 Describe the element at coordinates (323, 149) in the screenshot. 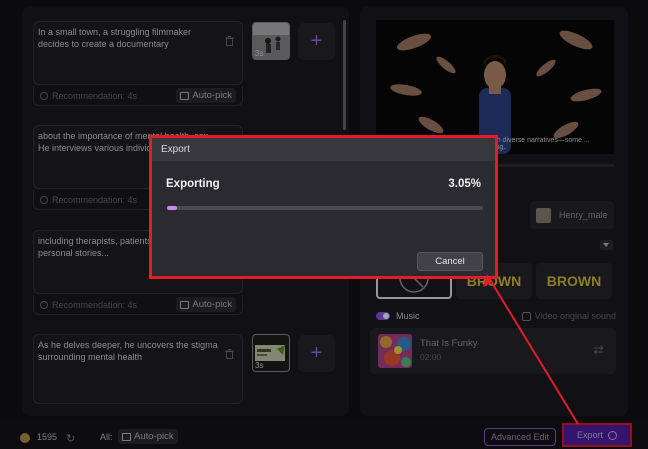

I see `dialog-titlebar: Export` at that location.